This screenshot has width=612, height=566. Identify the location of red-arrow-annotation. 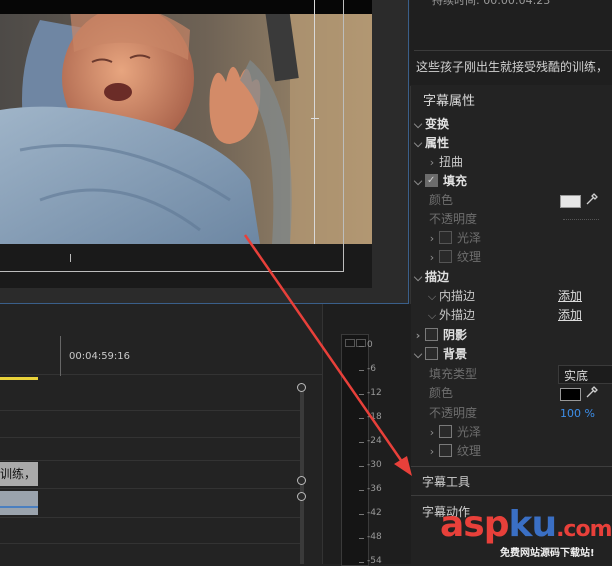
(327, 355).